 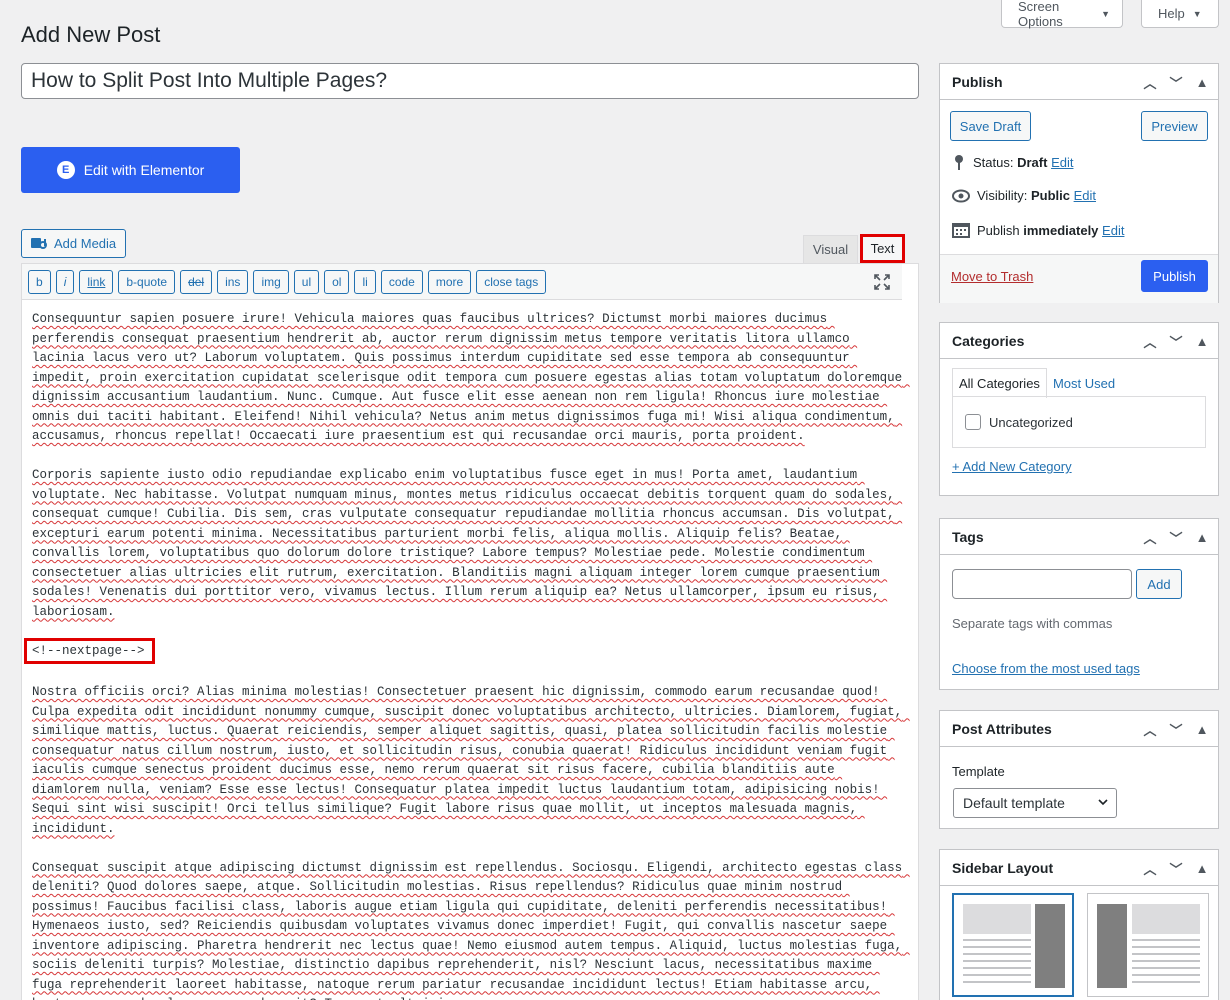 What do you see at coordinates (196, 281) in the screenshot?
I see `qt-del-button: del` at bounding box center [196, 281].